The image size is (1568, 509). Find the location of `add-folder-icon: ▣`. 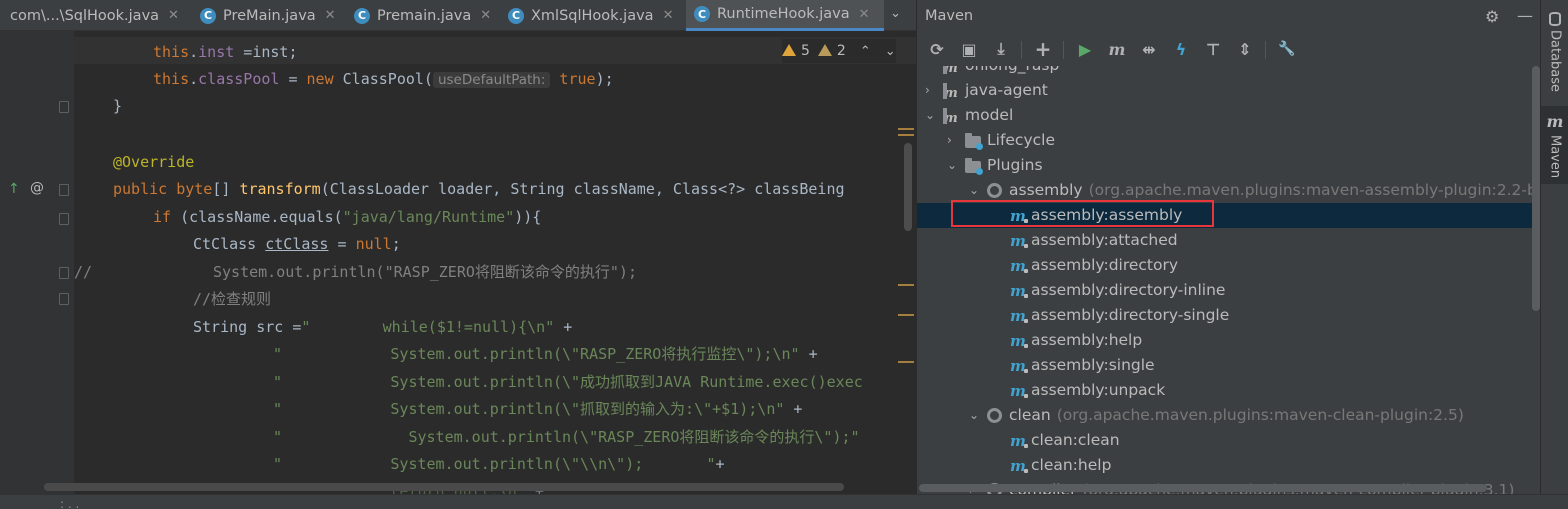

add-folder-icon: ▣ is located at coordinates (969, 49).